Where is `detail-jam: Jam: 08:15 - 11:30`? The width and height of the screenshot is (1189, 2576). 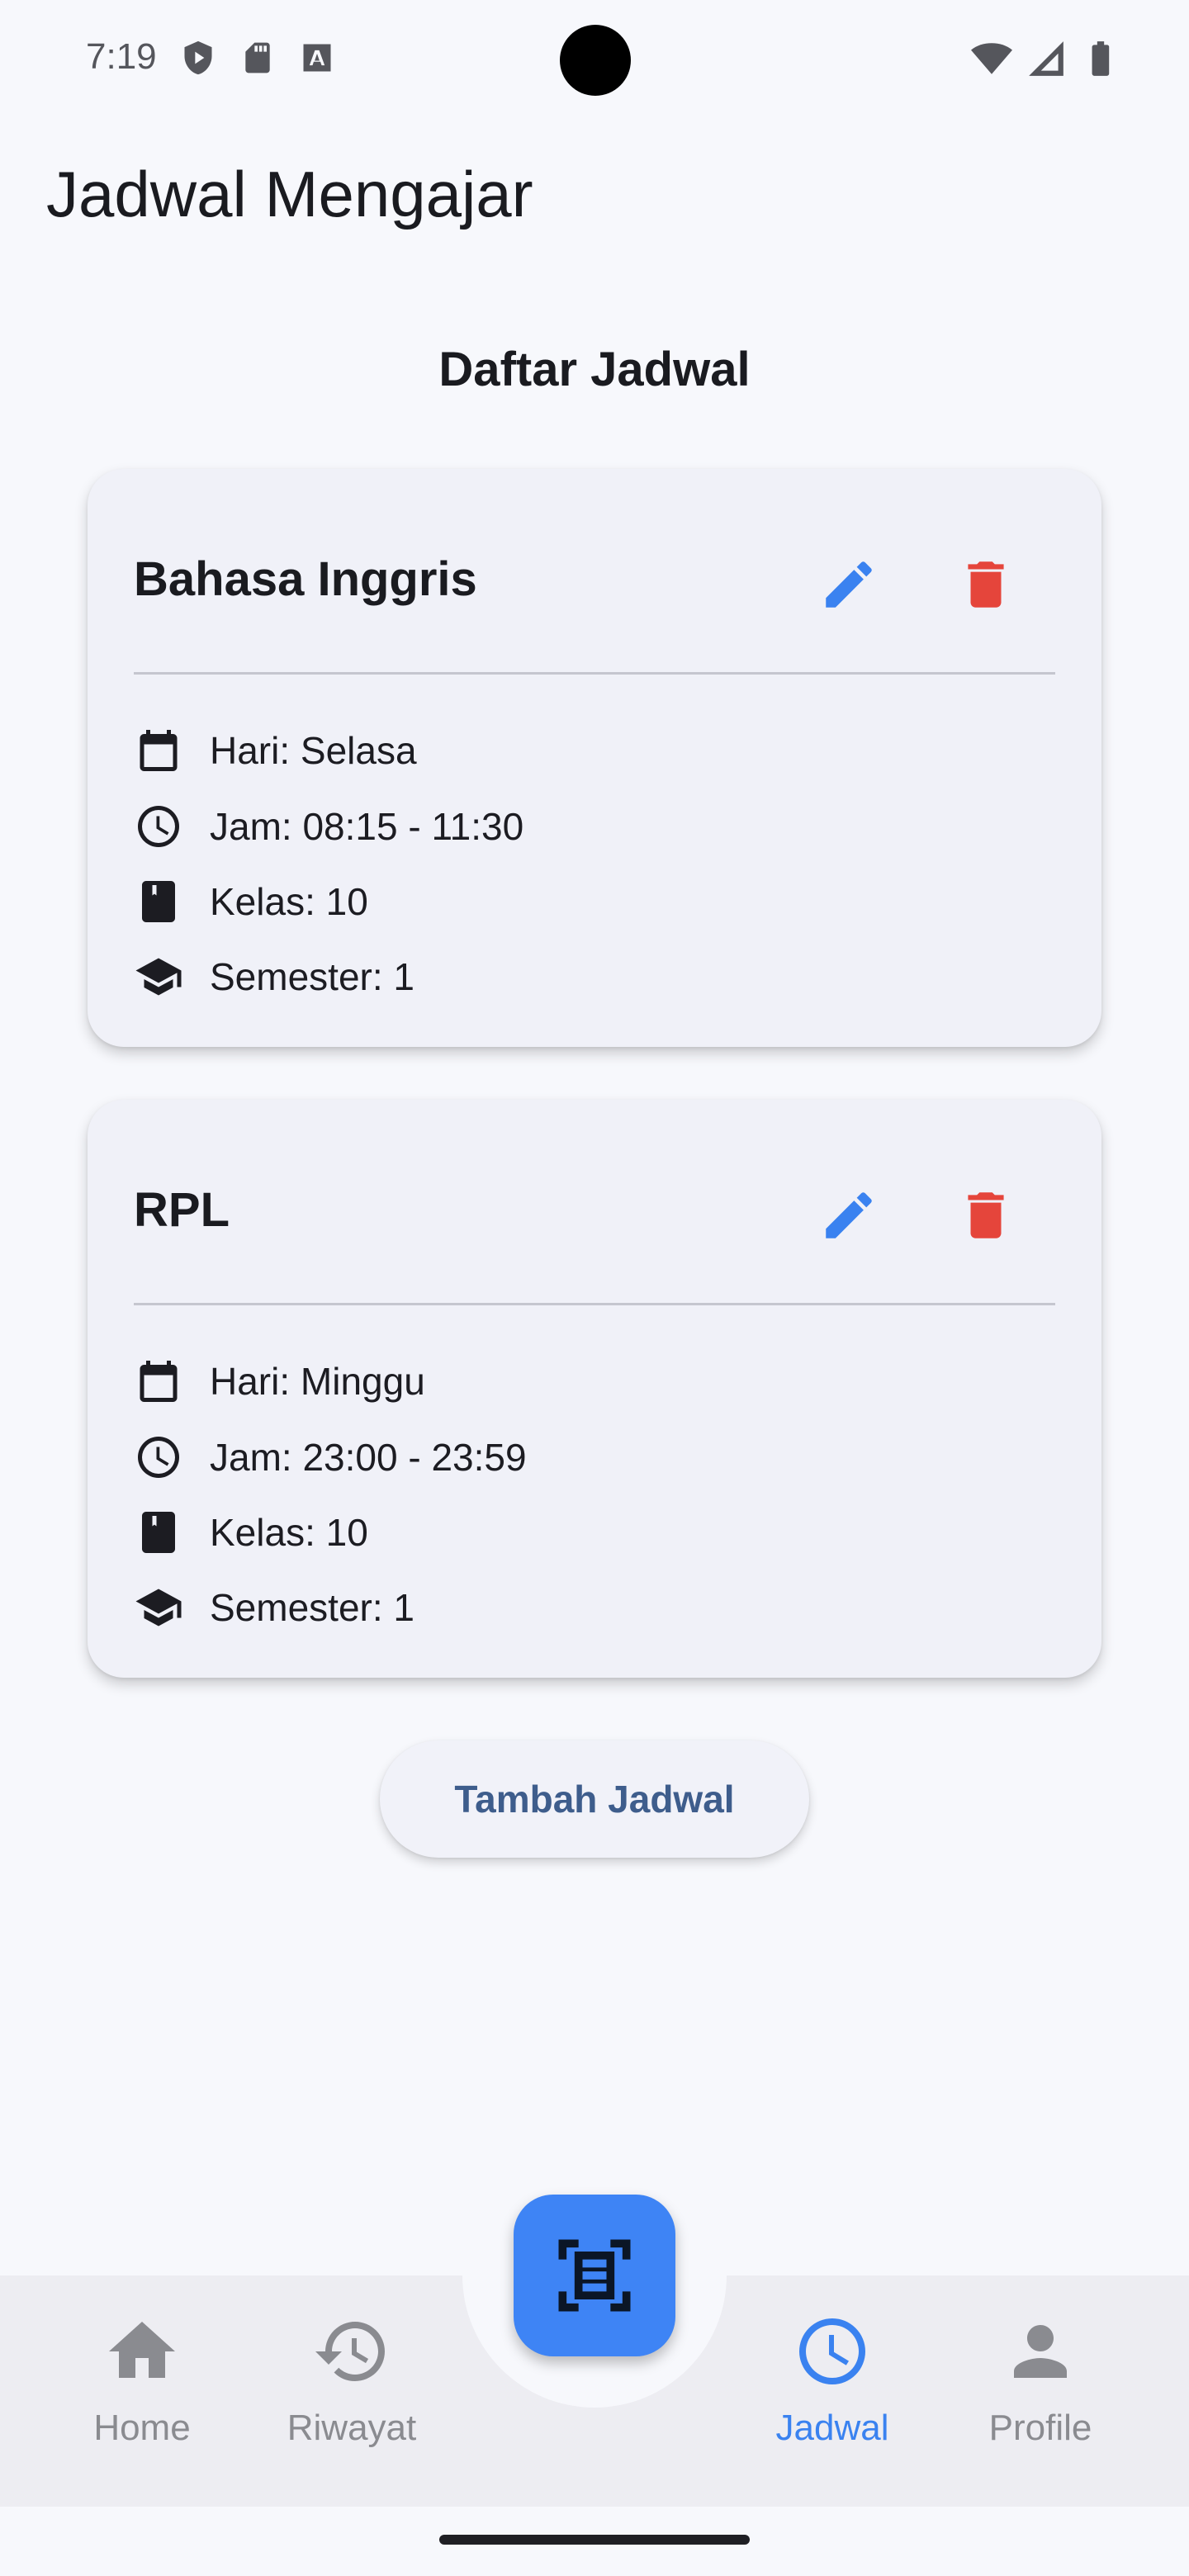 detail-jam: Jam: 08:15 - 11:30 is located at coordinates (328, 826).